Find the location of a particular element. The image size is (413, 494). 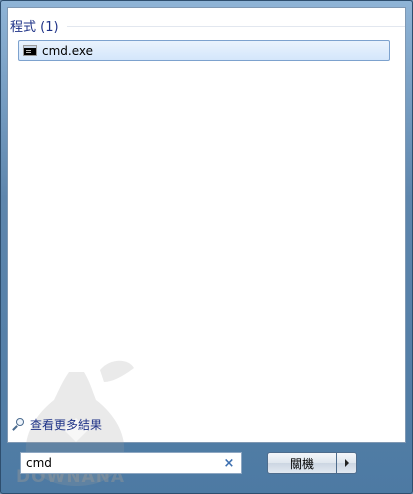

magnifier-icon is located at coordinates (19, 424).